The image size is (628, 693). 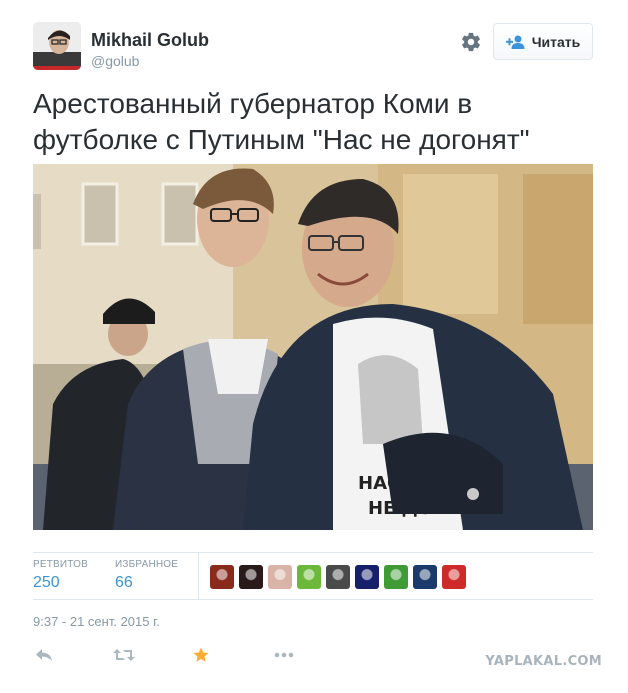 I want to click on tweet-header: Mikhail Golub @golub Читать, so click(x=313, y=47).